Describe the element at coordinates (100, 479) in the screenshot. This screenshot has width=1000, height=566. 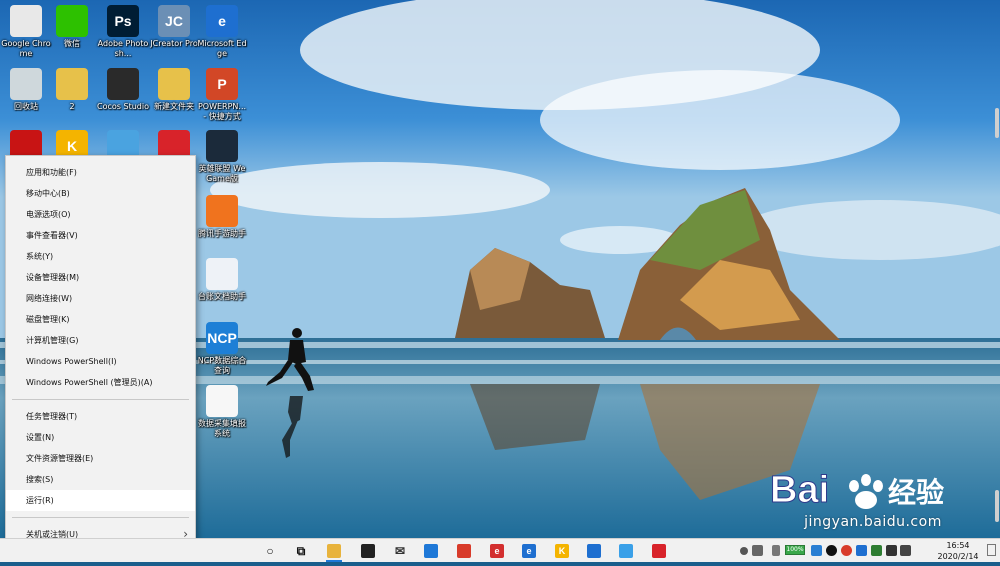
I see `menu-item: 搜索(S)` at that location.